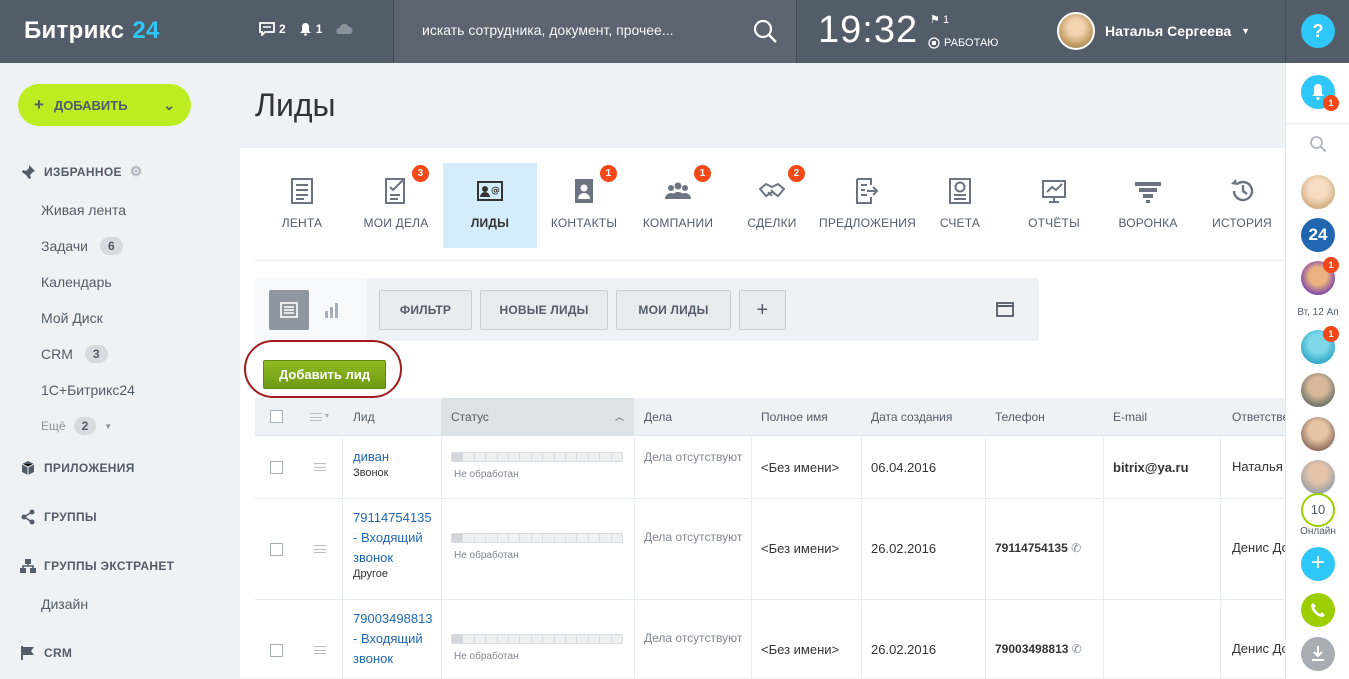 The width and height of the screenshot is (1349, 679). I want to click on sidebar-more: Ещё 2 ▼, so click(76, 426).